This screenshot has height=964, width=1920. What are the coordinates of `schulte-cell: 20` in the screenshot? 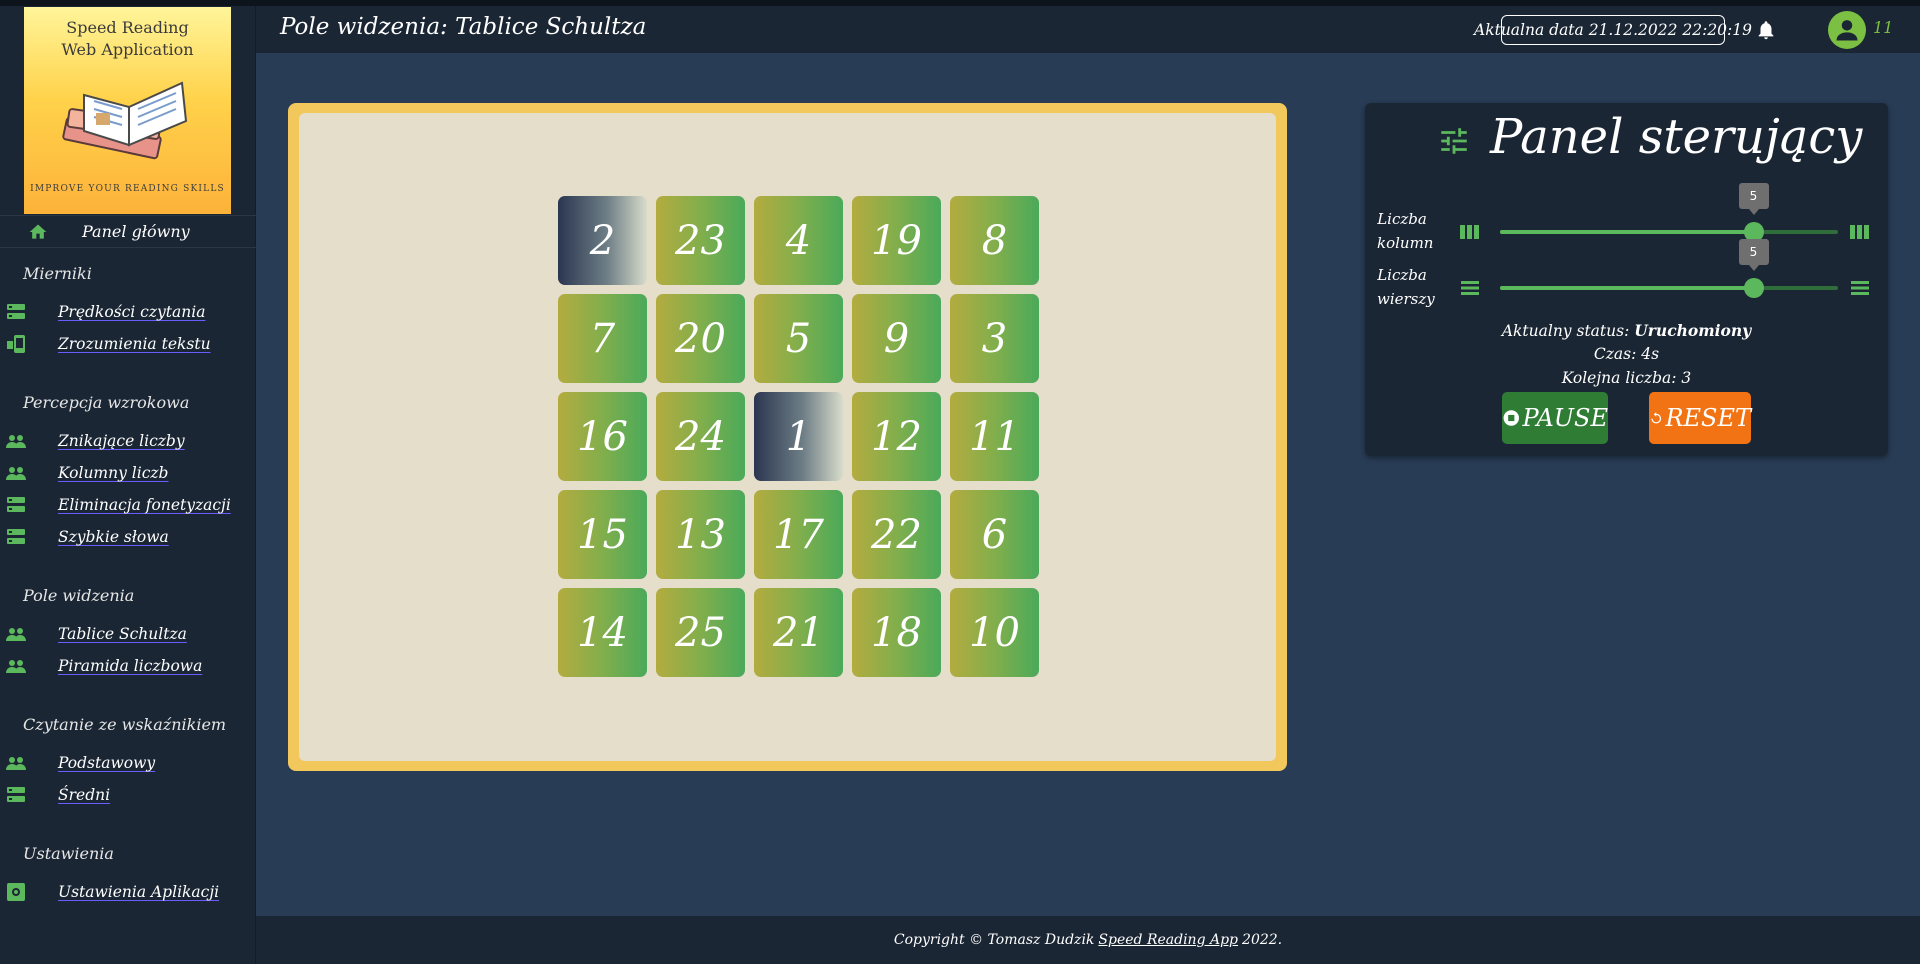 It's located at (700, 338).